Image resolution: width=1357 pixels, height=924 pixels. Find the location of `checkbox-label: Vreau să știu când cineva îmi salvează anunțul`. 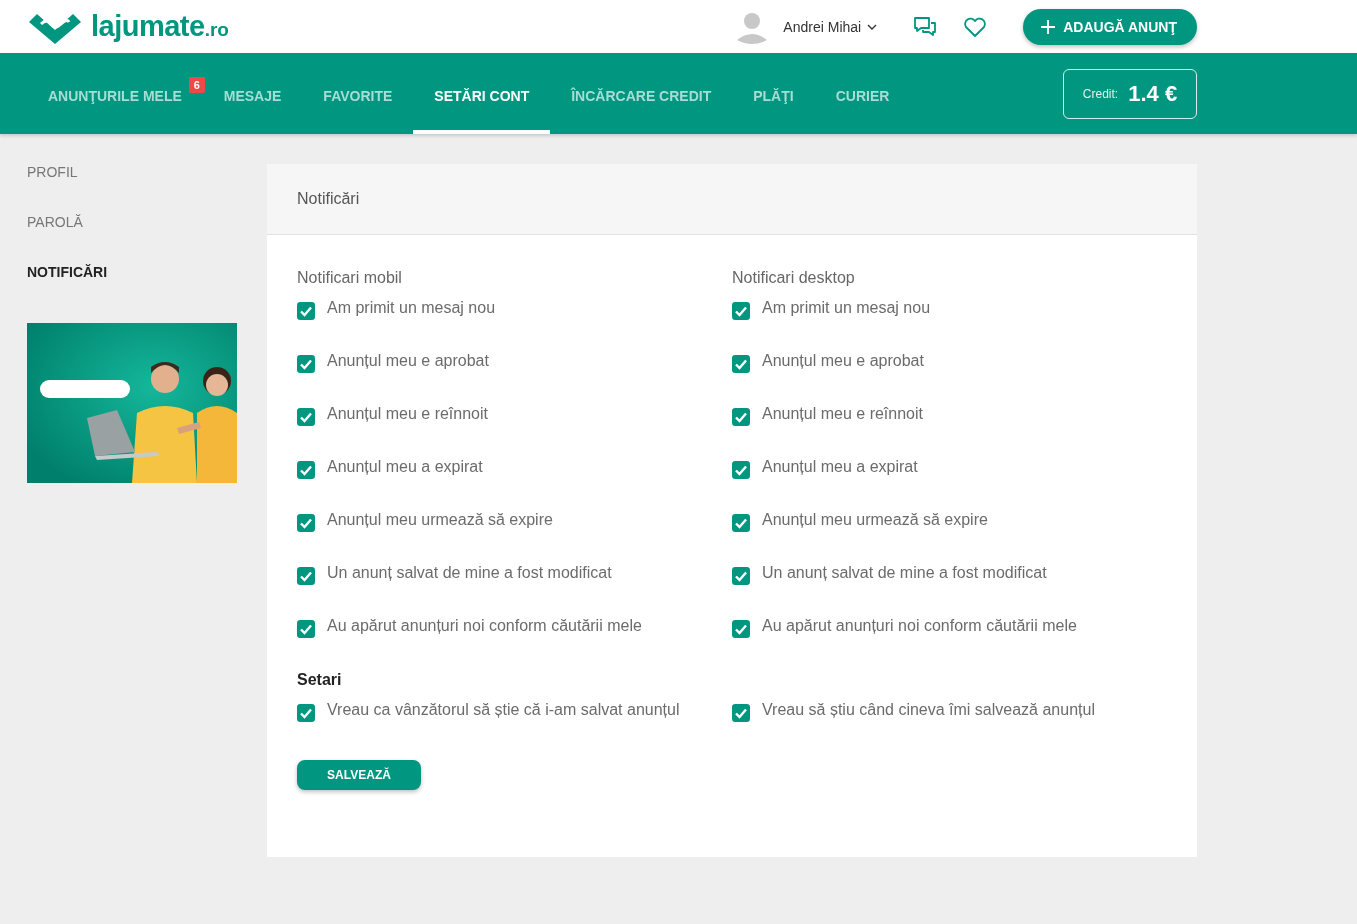

checkbox-label: Vreau să știu când cineva îmi salvează anunțul is located at coordinates (928, 710).